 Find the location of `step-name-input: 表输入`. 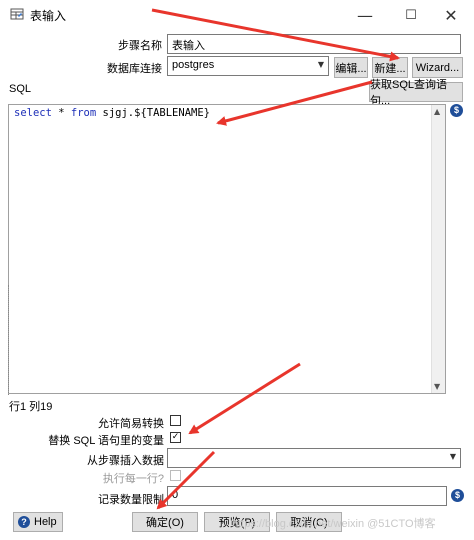

step-name-input: 表输入 is located at coordinates (314, 44).